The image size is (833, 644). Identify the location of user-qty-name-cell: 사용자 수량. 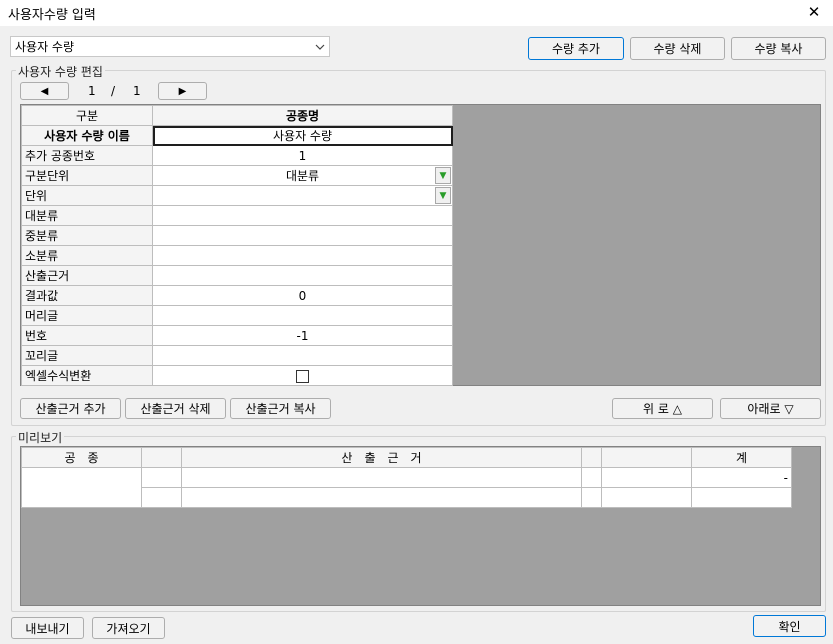
(302, 135).